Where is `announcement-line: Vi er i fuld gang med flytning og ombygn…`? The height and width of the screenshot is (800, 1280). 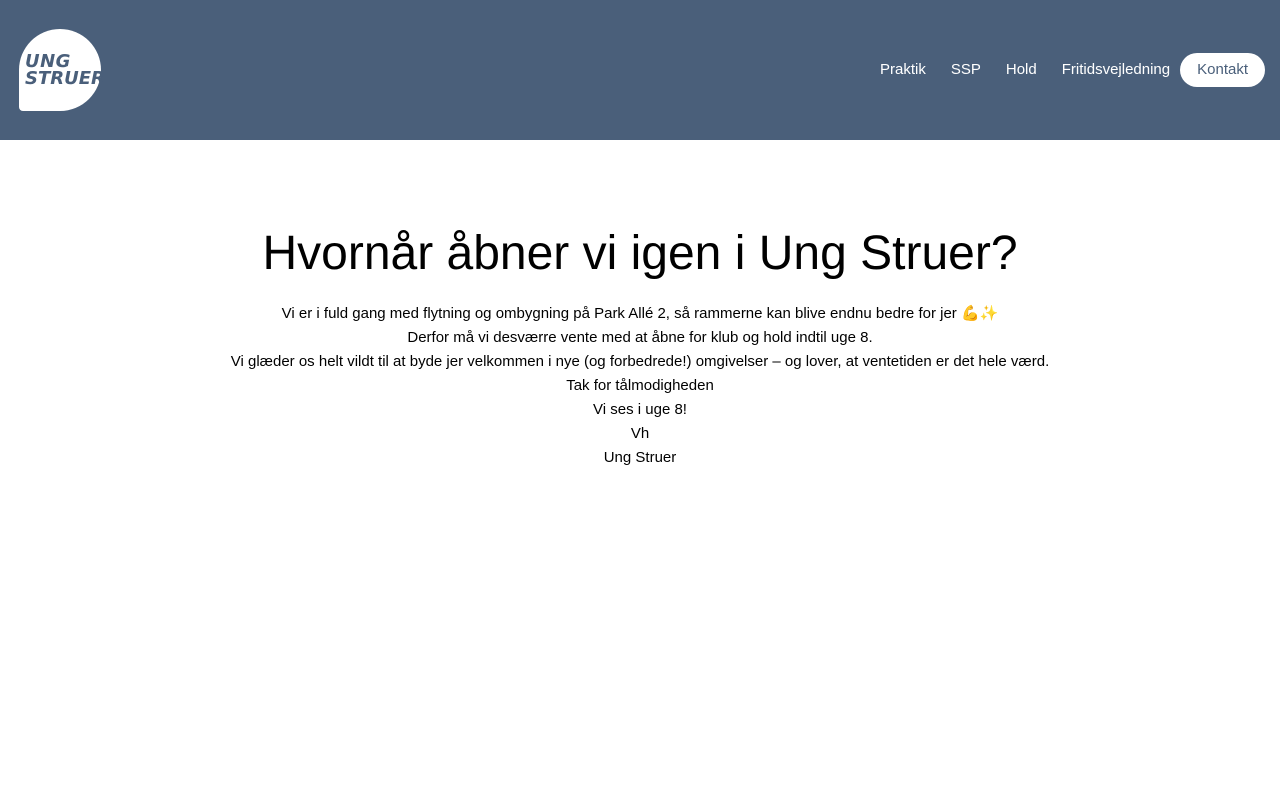
announcement-line: Vi er i fuld gang med flytning og ombygn… is located at coordinates (640, 313).